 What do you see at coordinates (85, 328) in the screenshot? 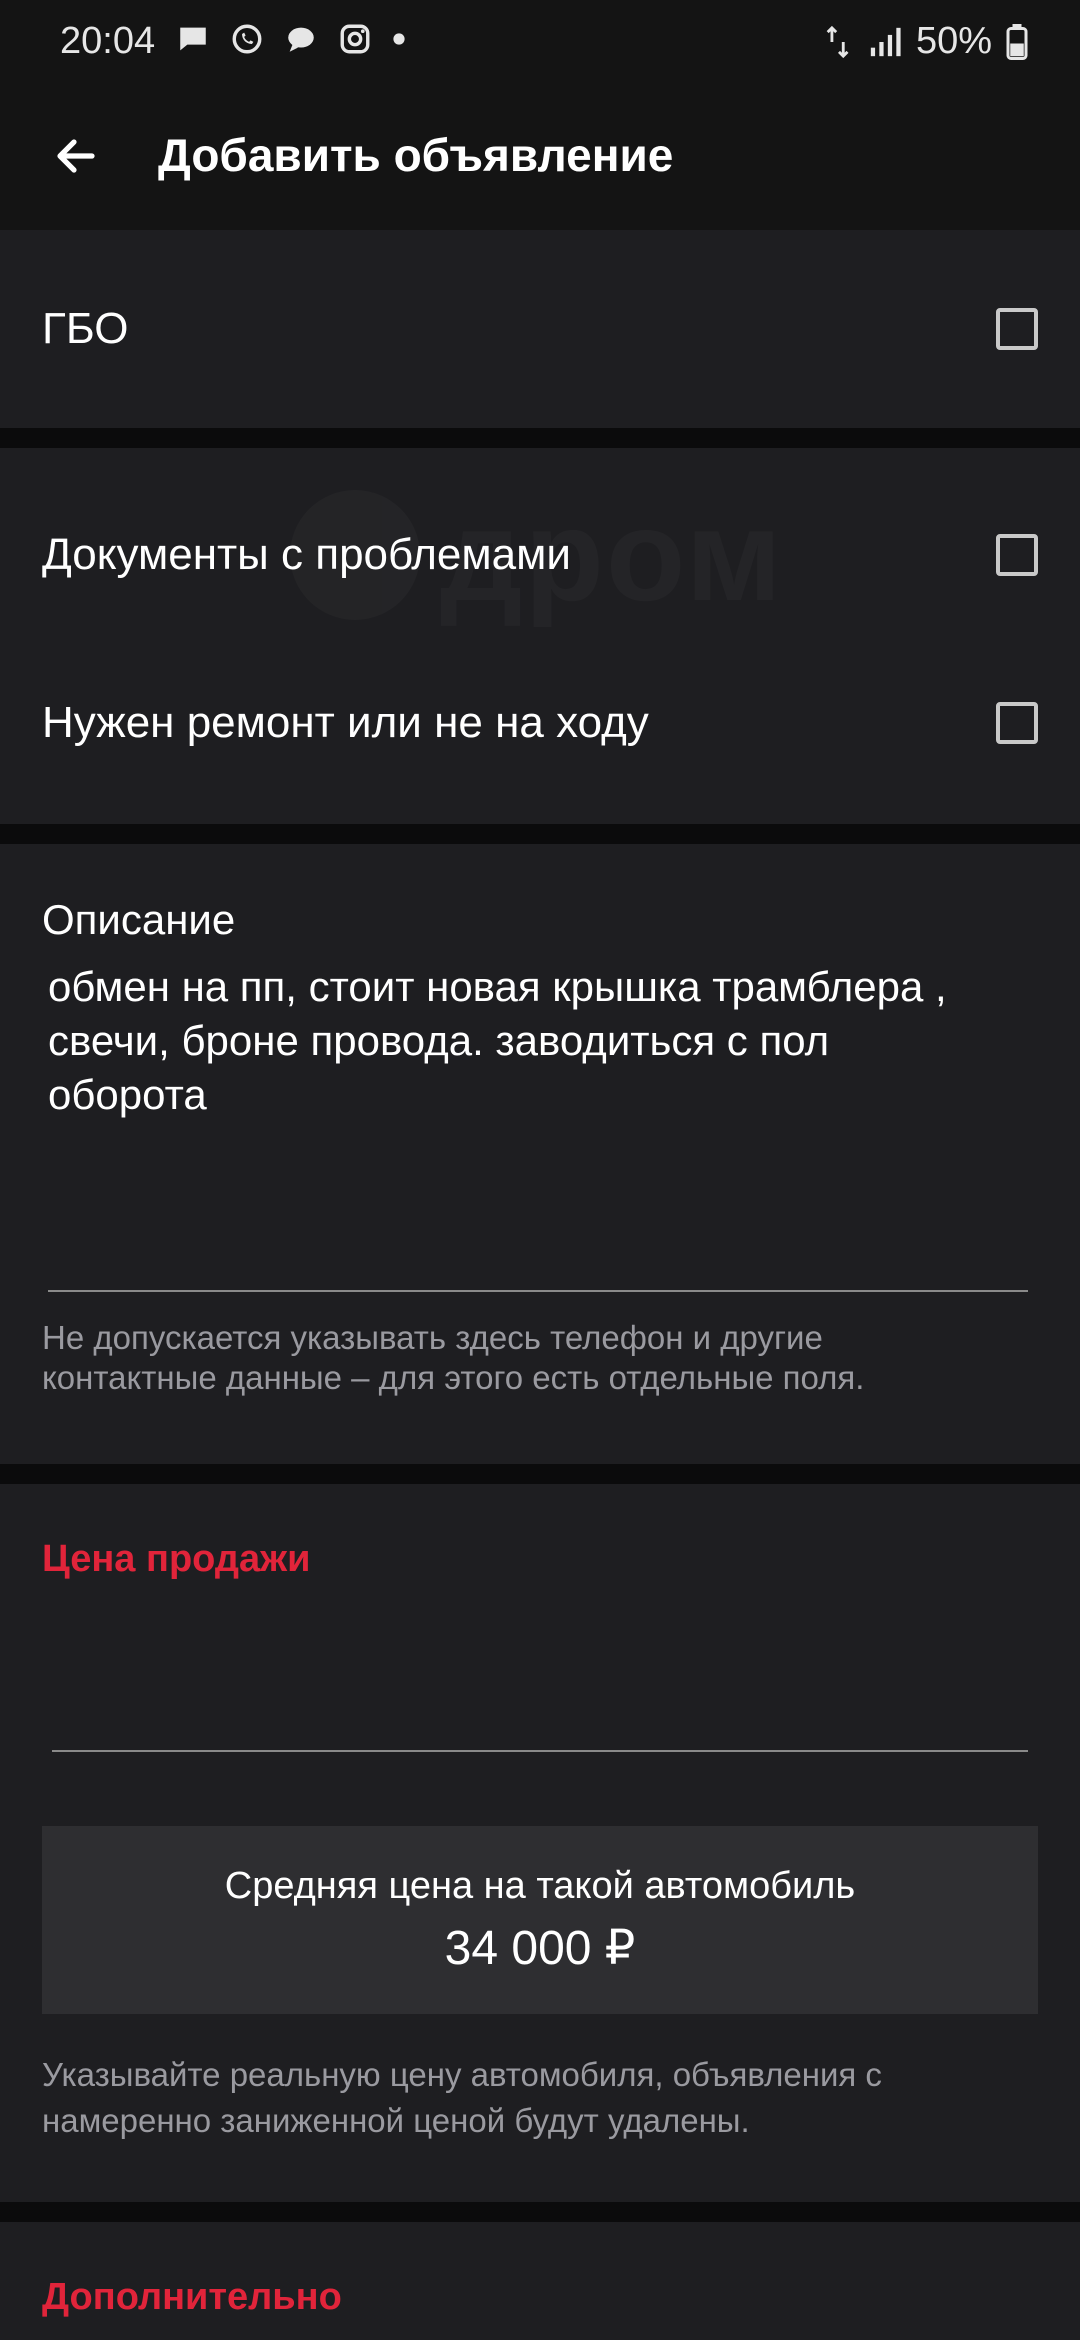
I see `gbo-label: ГБО` at bounding box center [85, 328].